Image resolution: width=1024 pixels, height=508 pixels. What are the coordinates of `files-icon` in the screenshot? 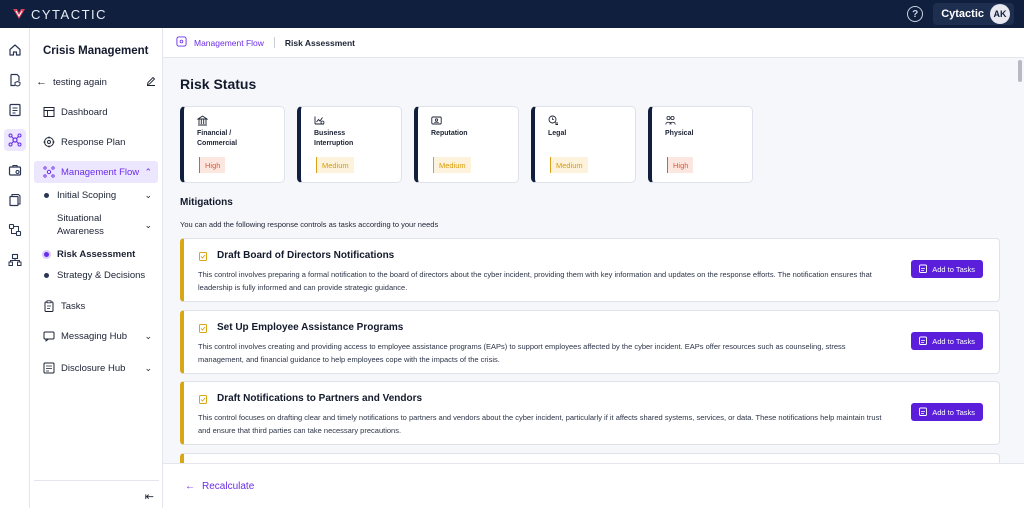 It's located at (15, 200).